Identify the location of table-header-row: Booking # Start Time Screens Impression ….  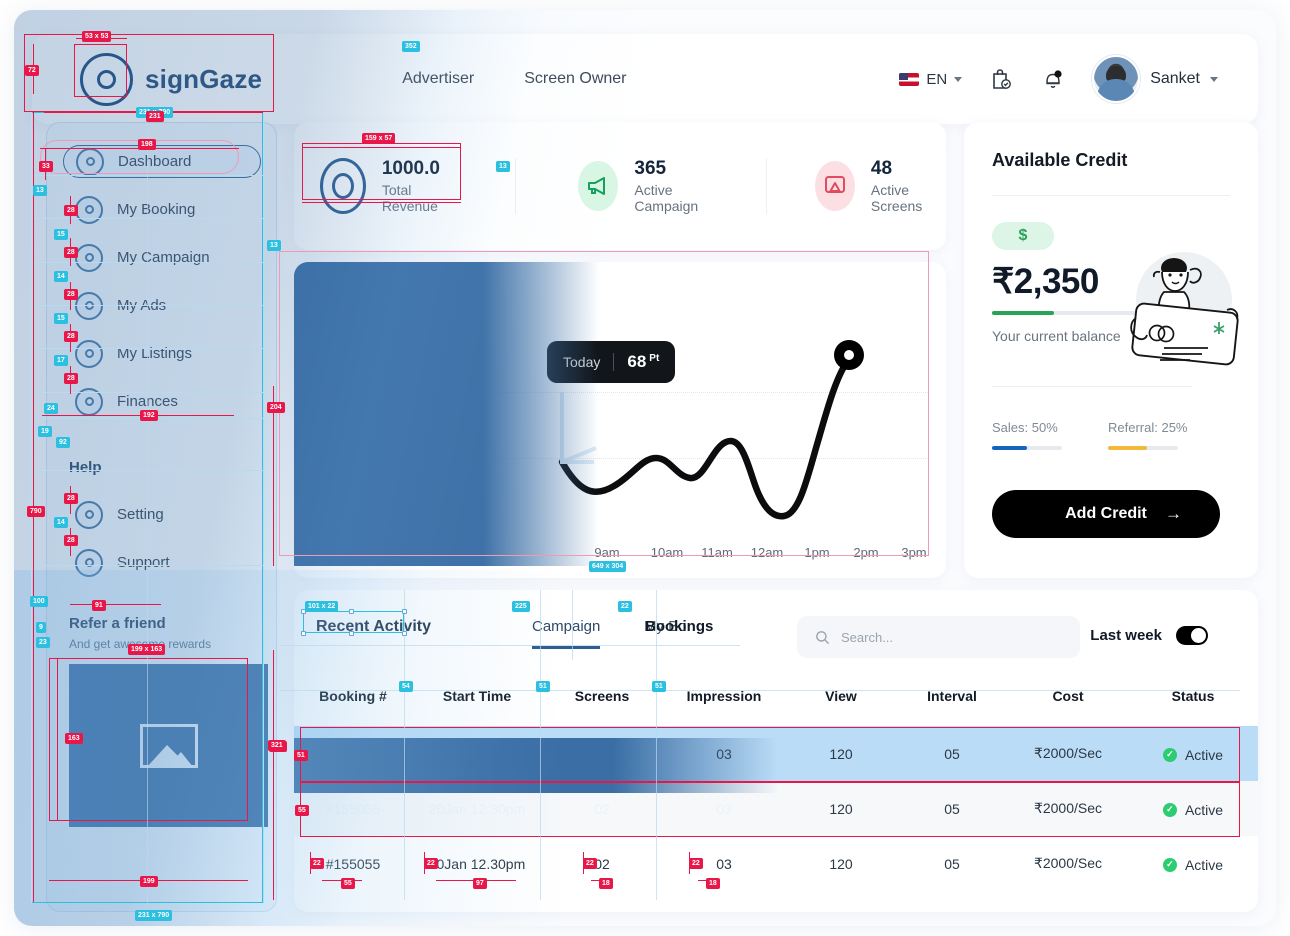
(776, 700).